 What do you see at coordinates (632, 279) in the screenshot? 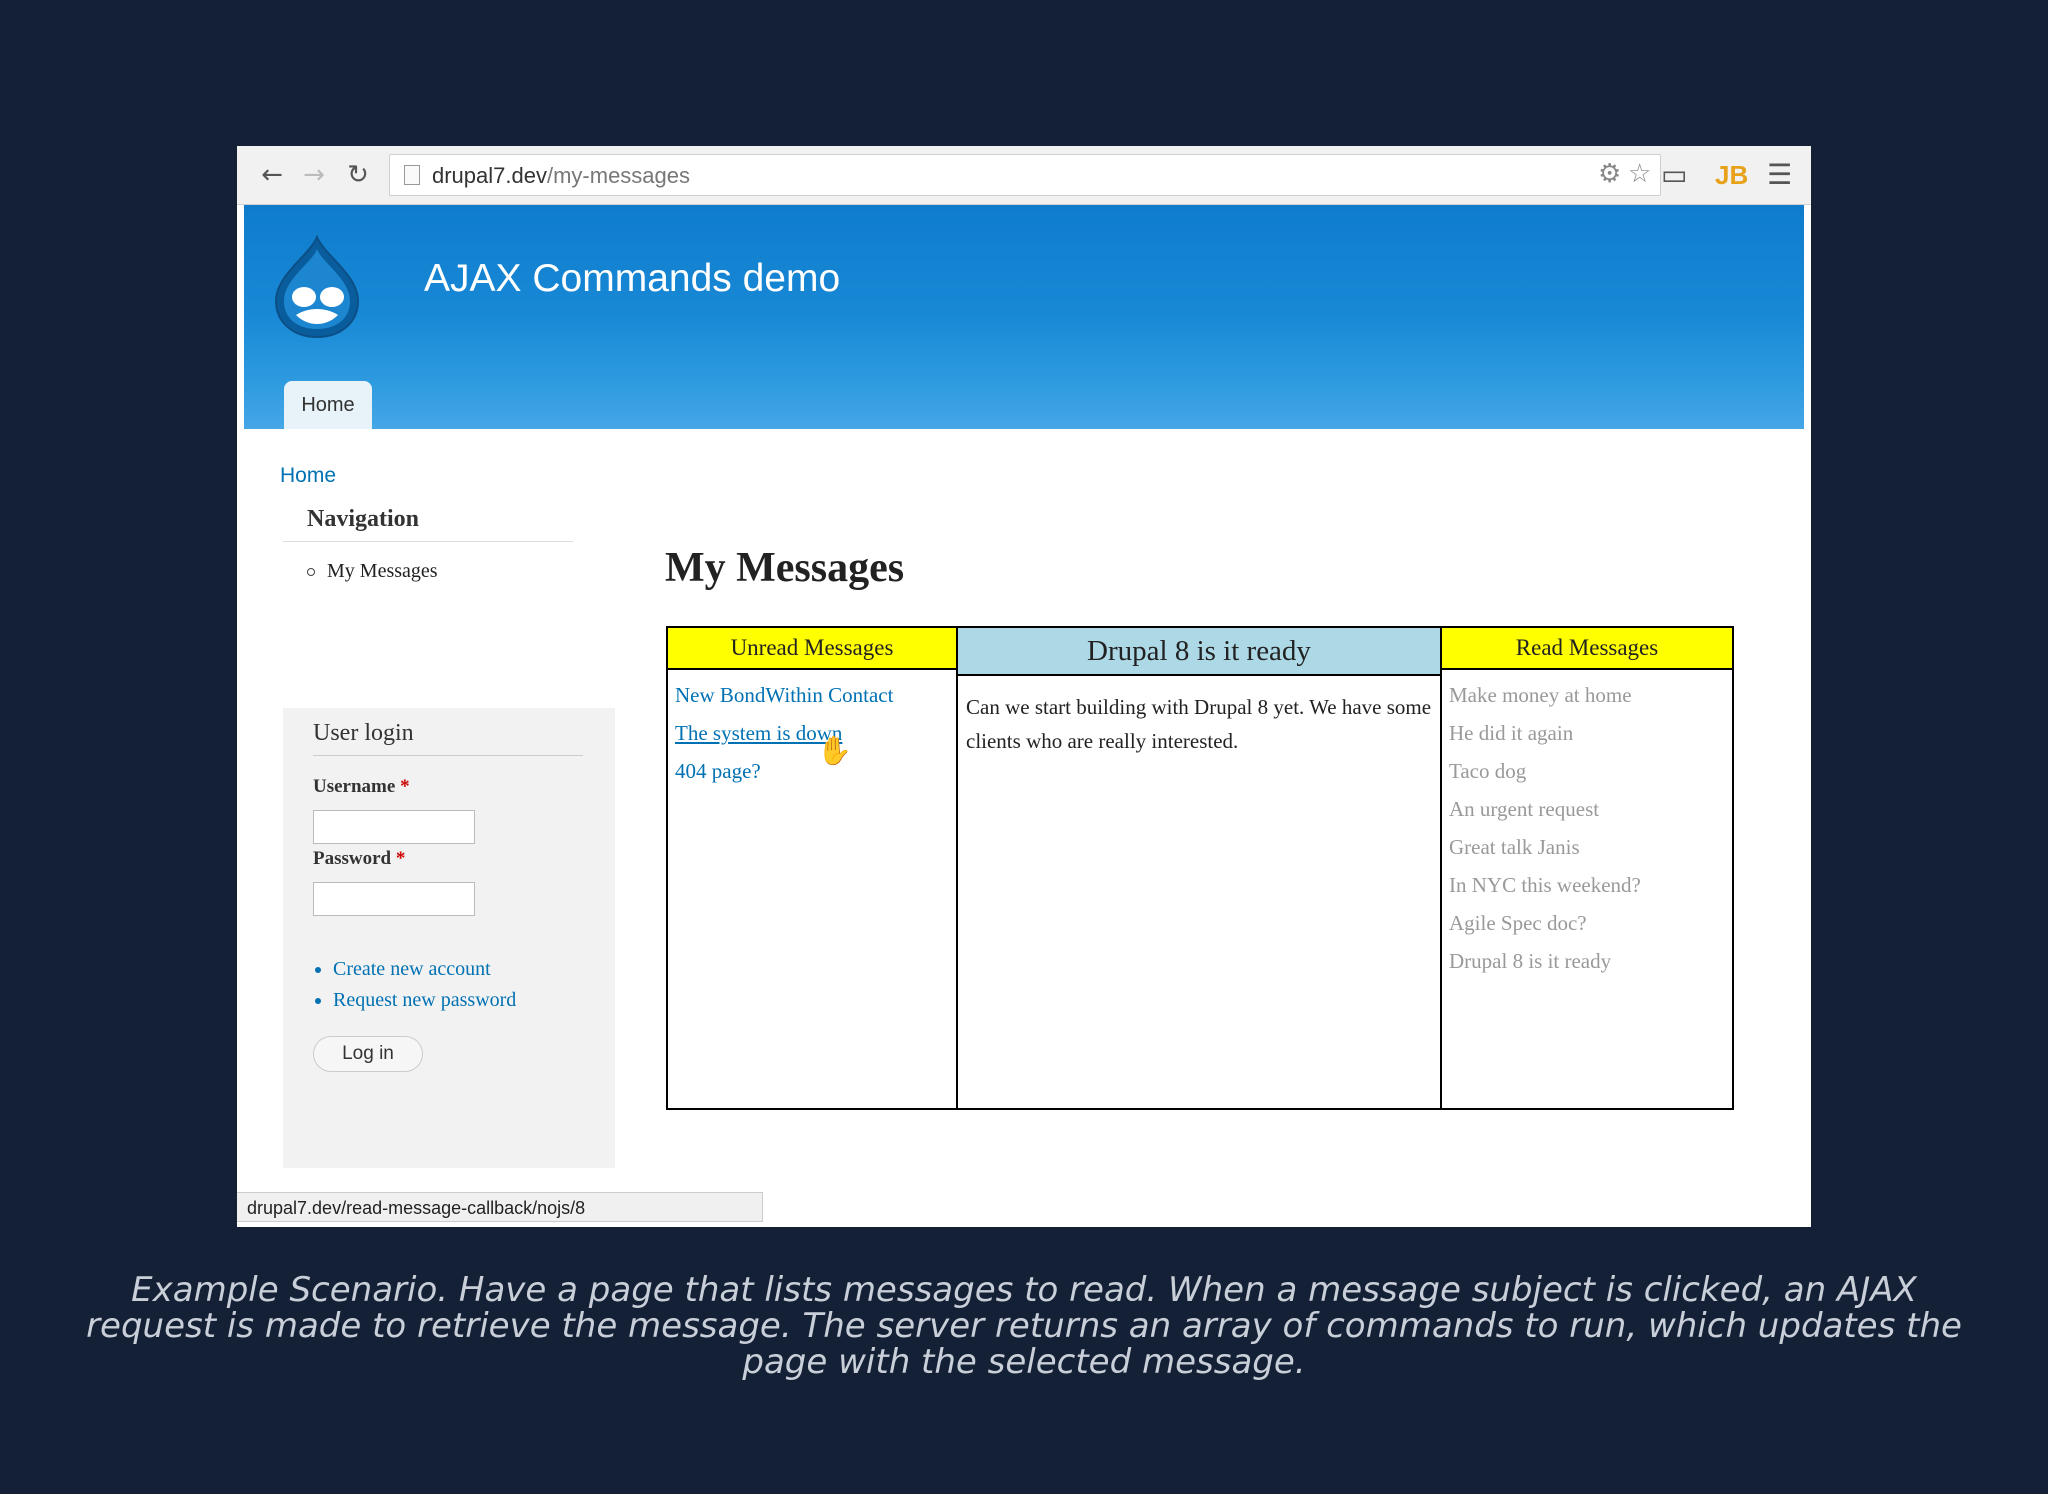
I see `site-name: AJAX Commands demo` at bounding box center [632, 279].